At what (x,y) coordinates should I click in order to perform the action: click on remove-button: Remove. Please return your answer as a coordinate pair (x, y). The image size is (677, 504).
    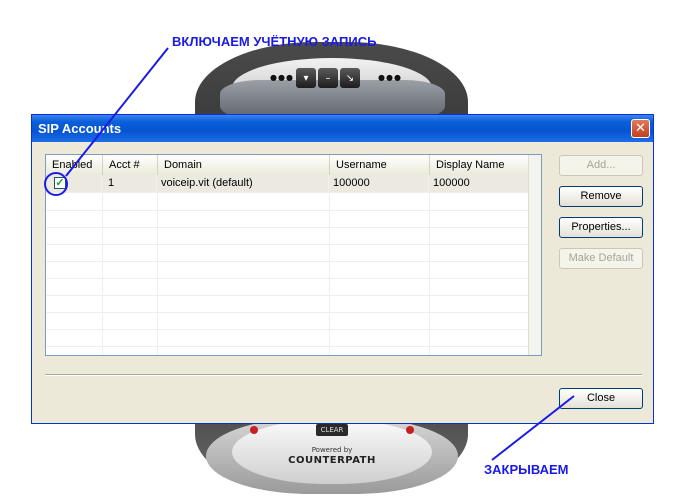
    Looking at the image, I should click on (601, 196).